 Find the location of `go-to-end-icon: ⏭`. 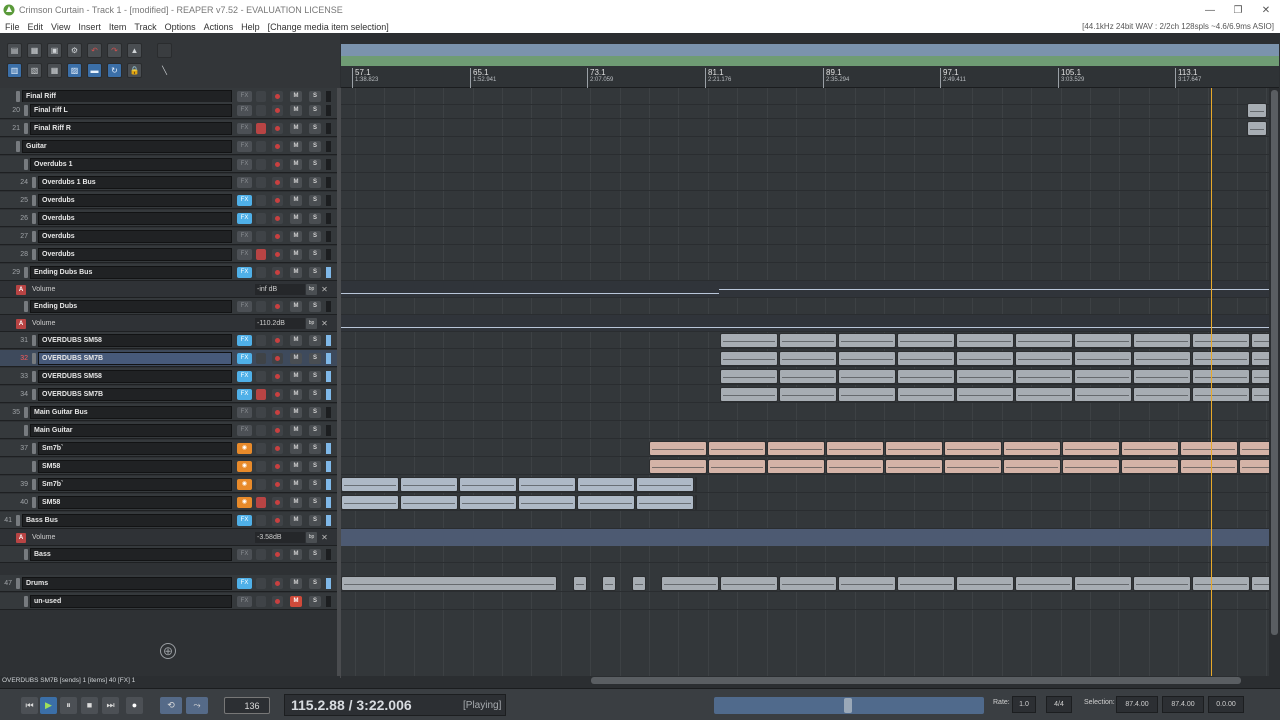

go-to-end-icon: ⏭ is located at coordinates (110, 705).